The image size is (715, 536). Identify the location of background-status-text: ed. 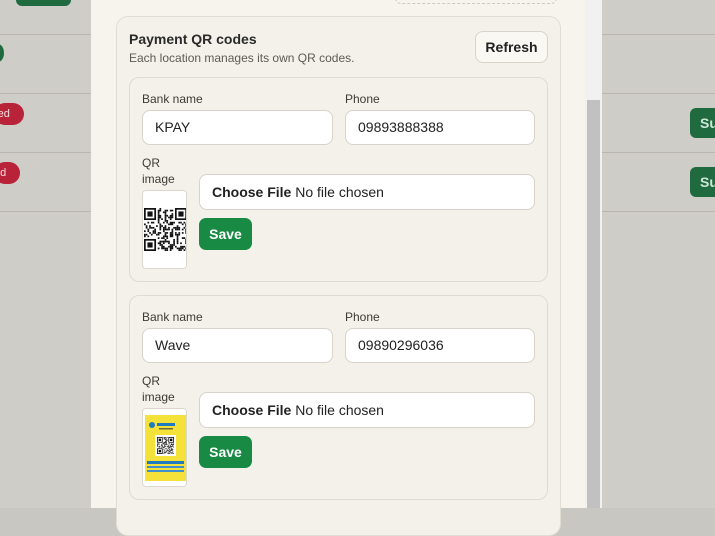
(3, 173).